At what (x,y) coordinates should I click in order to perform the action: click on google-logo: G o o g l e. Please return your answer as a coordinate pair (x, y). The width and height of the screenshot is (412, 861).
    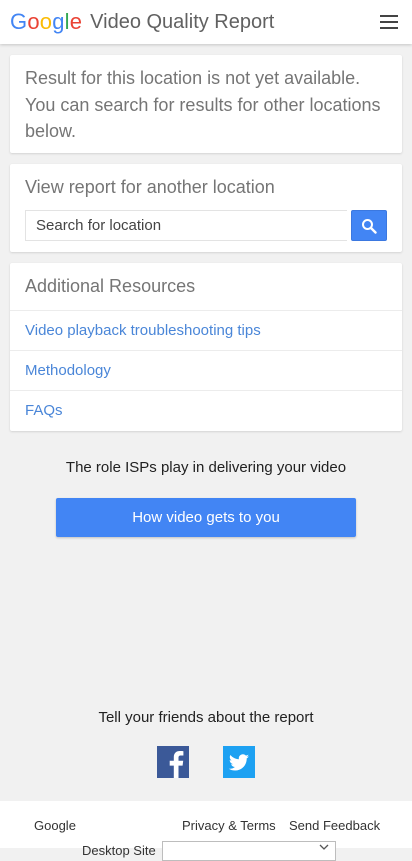
    Looking at the image, I should click on (46, 22).